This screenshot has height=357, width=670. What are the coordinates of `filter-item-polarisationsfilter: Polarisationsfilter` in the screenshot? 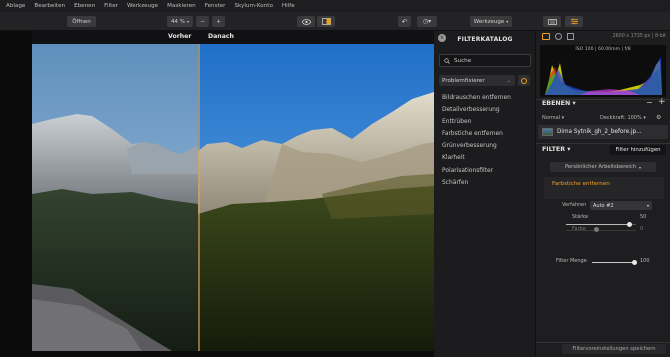 It's located at (487, 171).